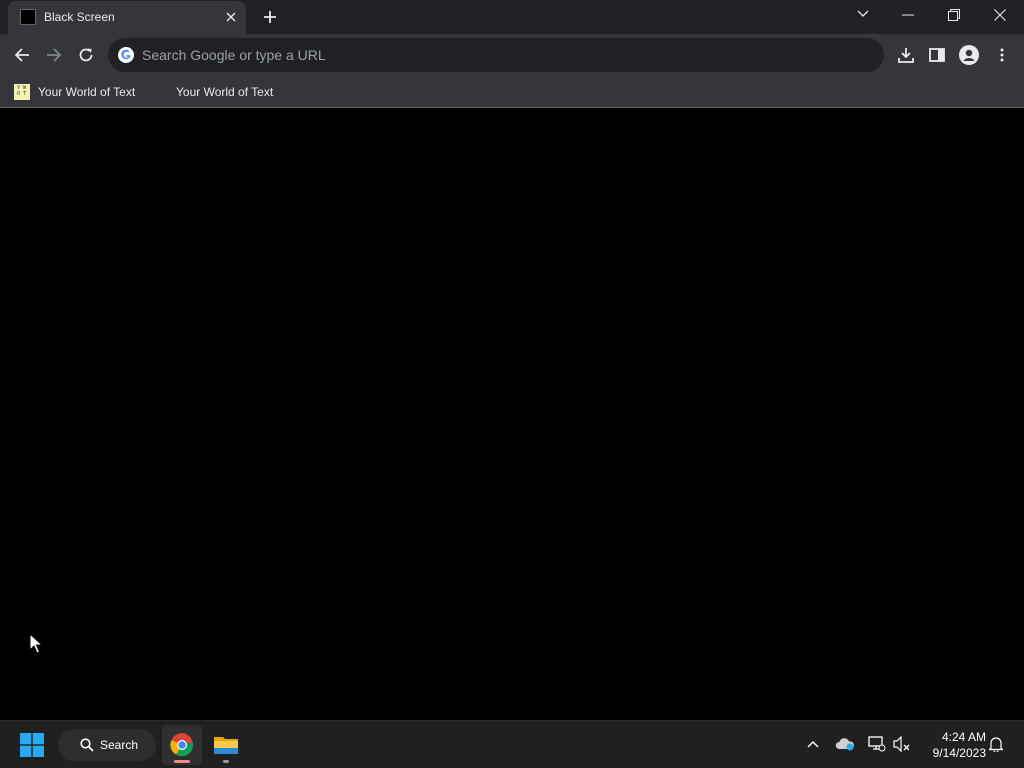  What do you see at coordinates (863, 14) in the screenshot?
I see `tab-search-chevron-icon` at bounding box center [863, 14].